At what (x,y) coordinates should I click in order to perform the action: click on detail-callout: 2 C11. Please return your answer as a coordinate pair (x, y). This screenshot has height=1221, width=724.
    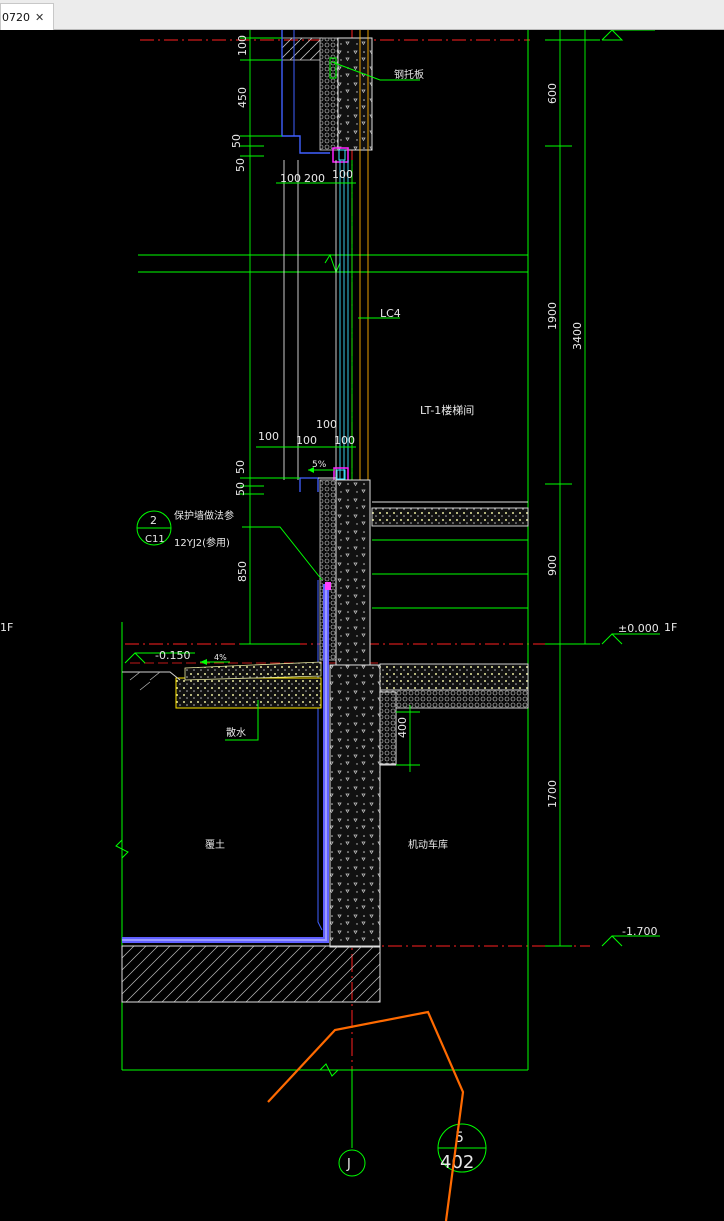
    Looking at the image, I should click on (154, 528).